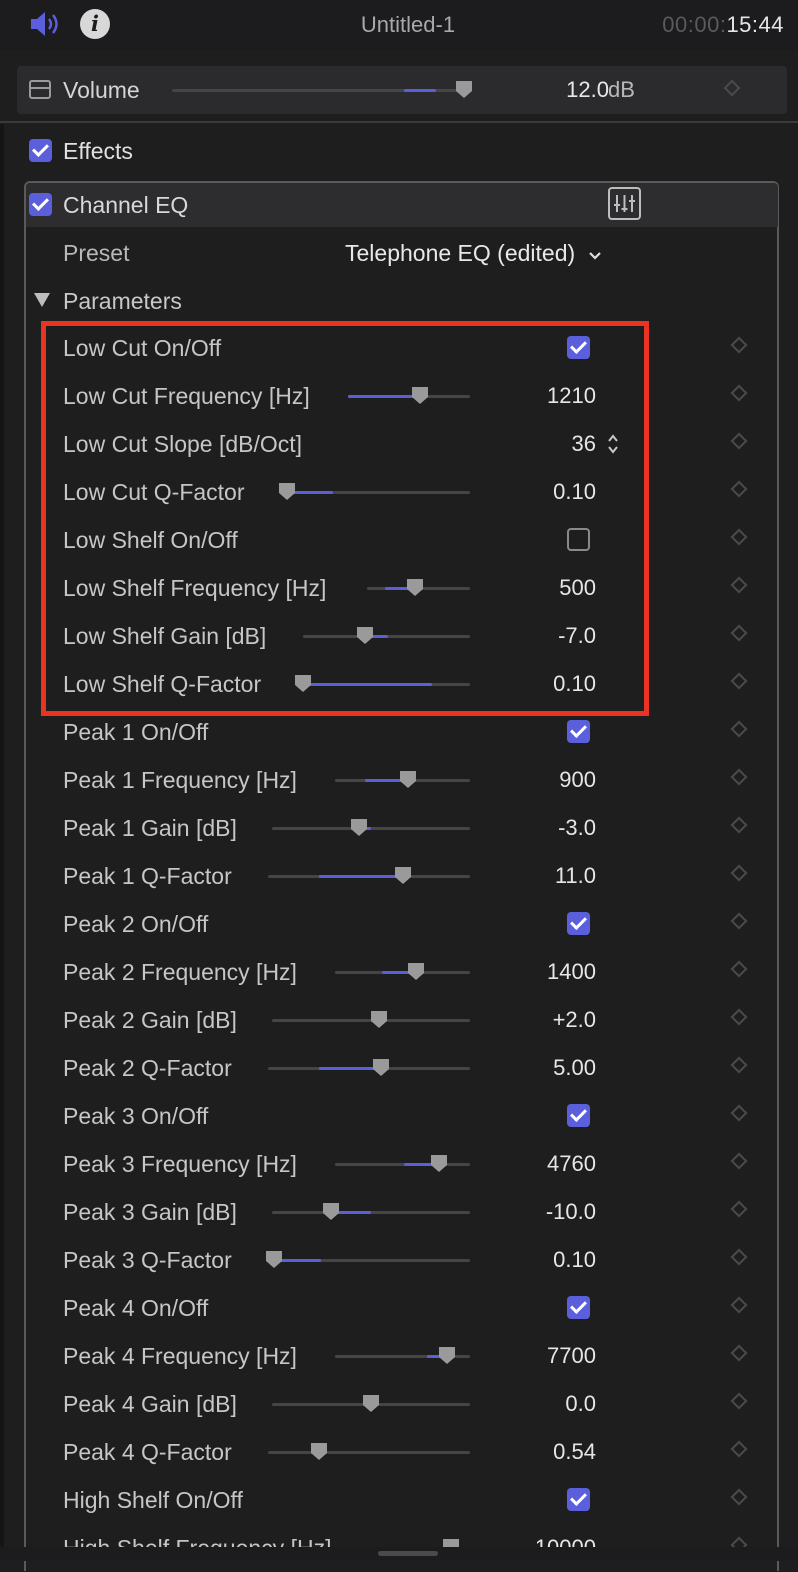  Describe the element at coordinates (147, 876) in the screenshot. I see `parameter-label: Peak 1 Q-Factor` at that location.